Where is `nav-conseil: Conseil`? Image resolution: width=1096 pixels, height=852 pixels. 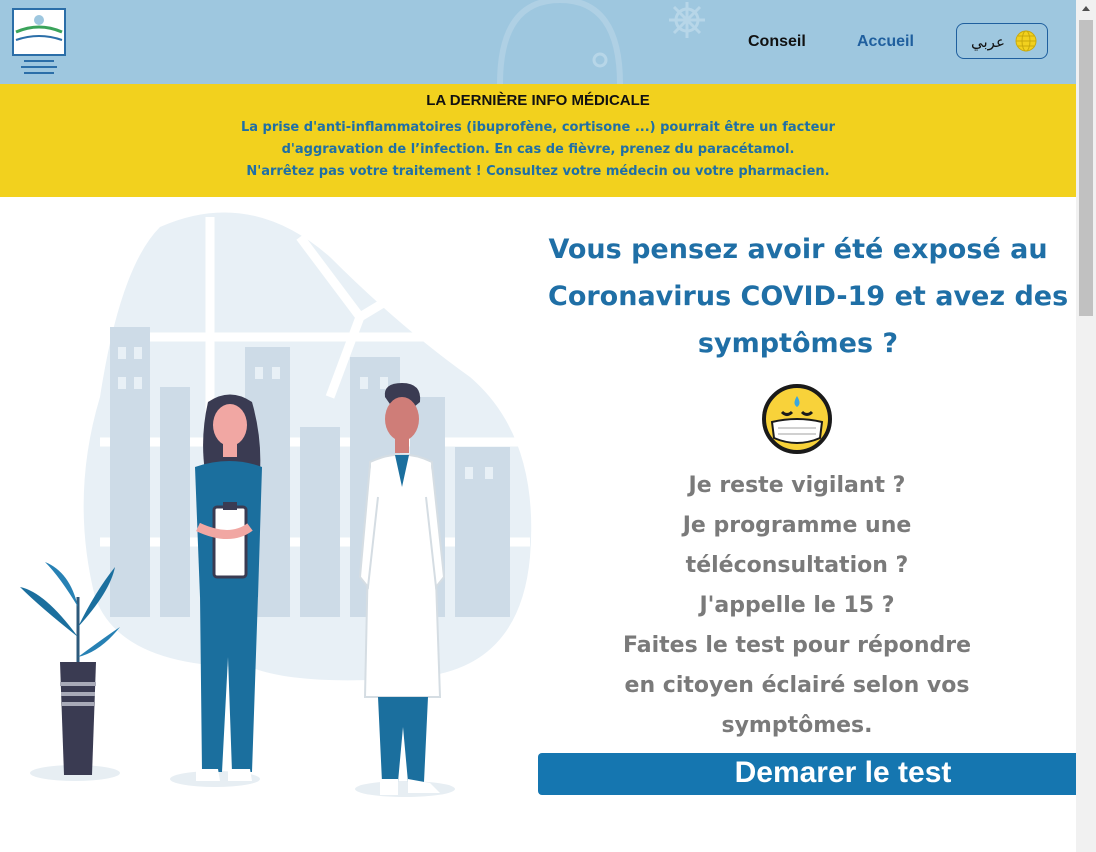 nav-conseil: Conseil is located at coordinates (777, 42).